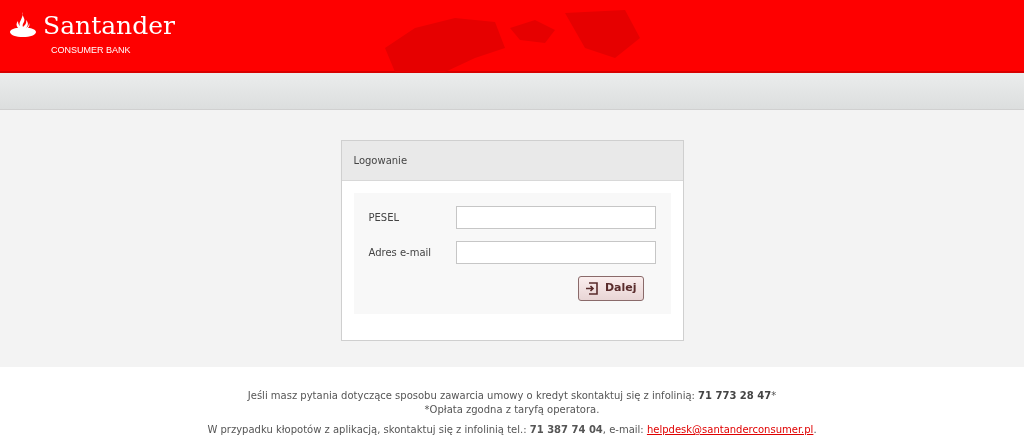  I want to click on footer-contact-text: W przypadku kłopotów z aplikacją, skontaktuj się z infolinią tel.: 71 387 74 04, e-mail: helpdesk@santanderconsumer.pl., so click(512, 430).